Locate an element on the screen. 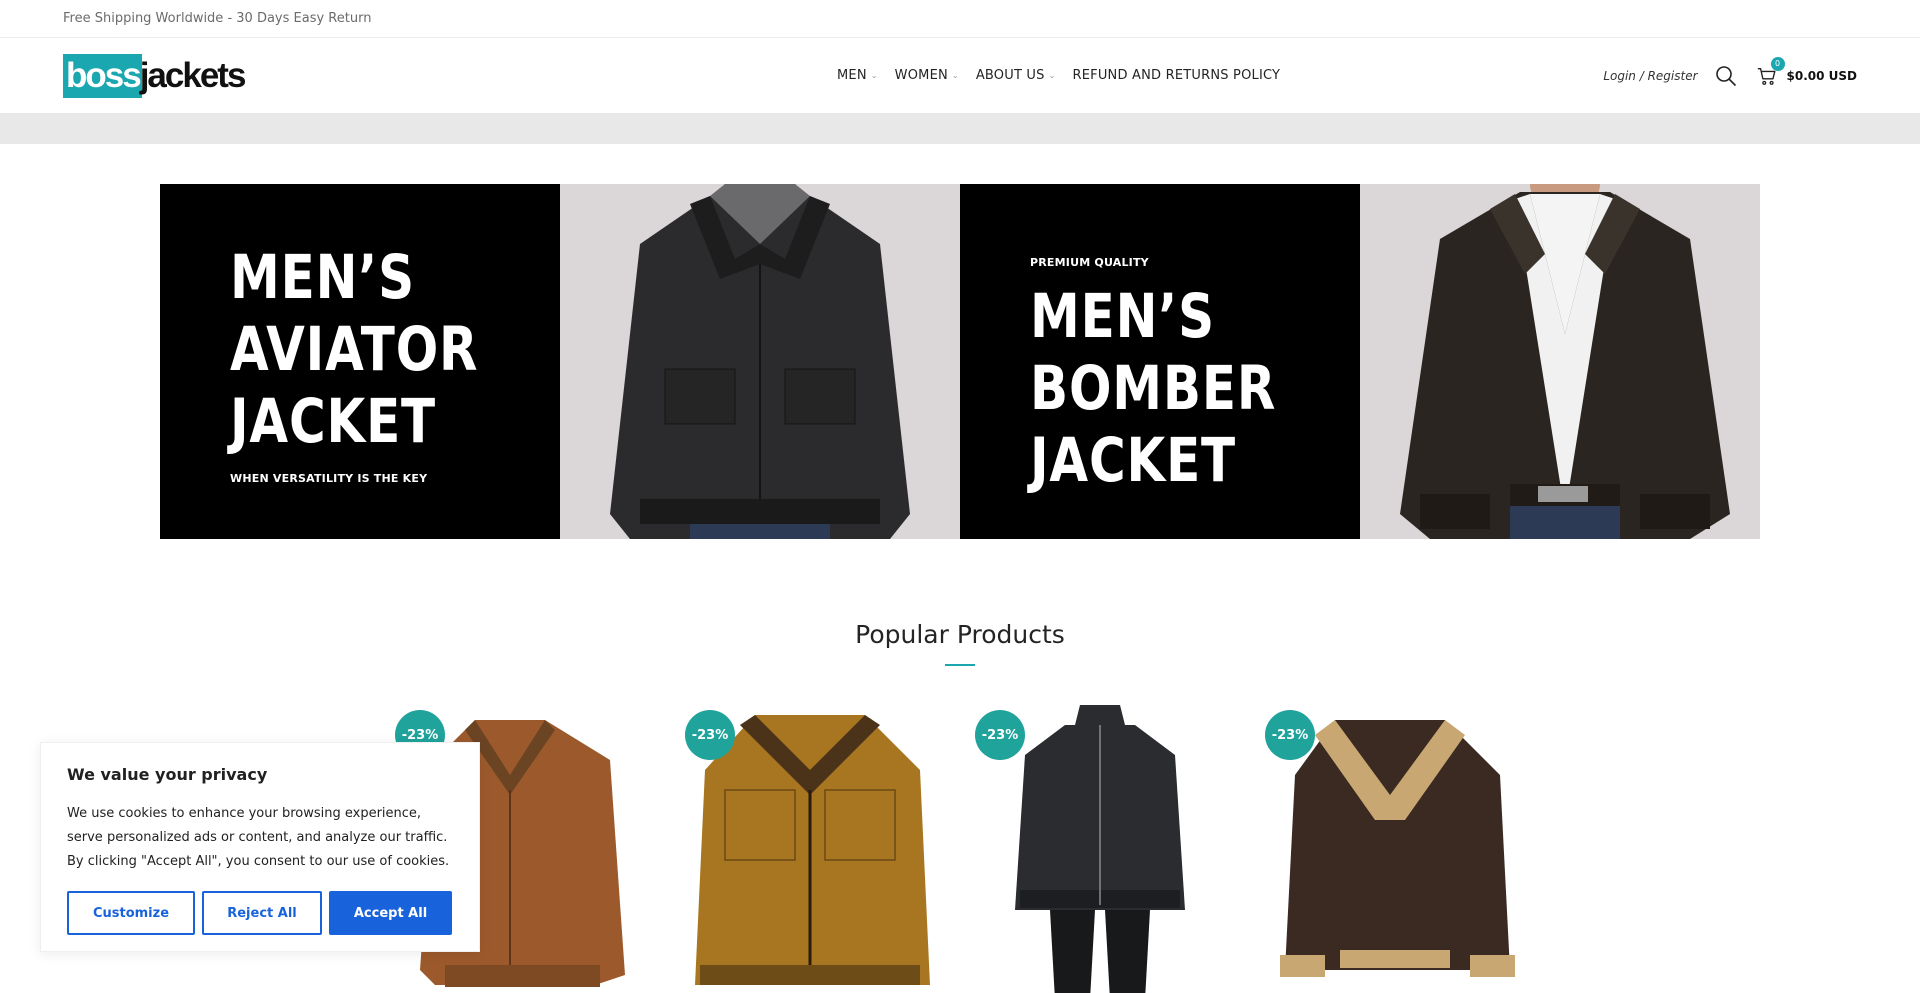 This screenshot has width=1920, height=993. banner-bomber-text-panel: PREMIUM QUALITY MEN’S BOMBER JACKET is located at coordinates (1160, 361).